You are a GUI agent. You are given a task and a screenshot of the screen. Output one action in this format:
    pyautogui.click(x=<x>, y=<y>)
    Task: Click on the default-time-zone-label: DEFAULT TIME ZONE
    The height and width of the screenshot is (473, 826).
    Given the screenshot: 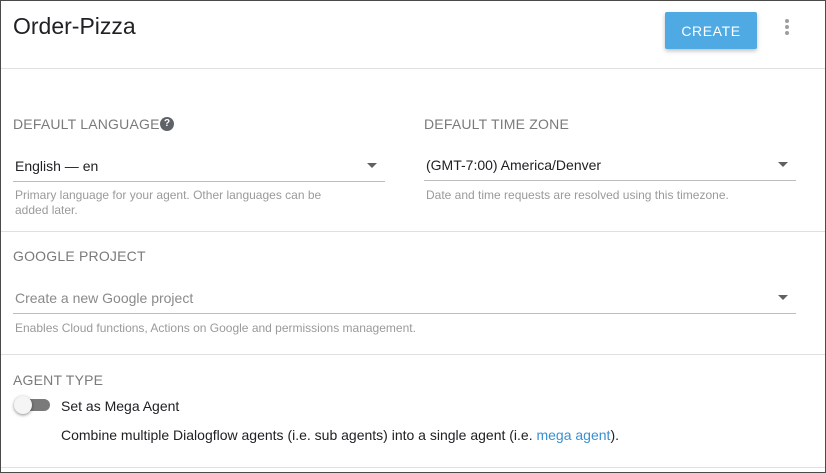 What is the action you would take?
    pyautogui.click(x=496, y=124)
    